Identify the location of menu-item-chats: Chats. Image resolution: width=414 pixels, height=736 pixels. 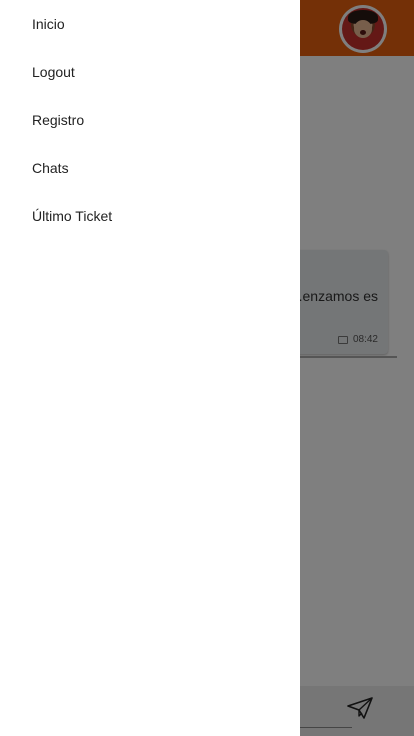
(150, 168).